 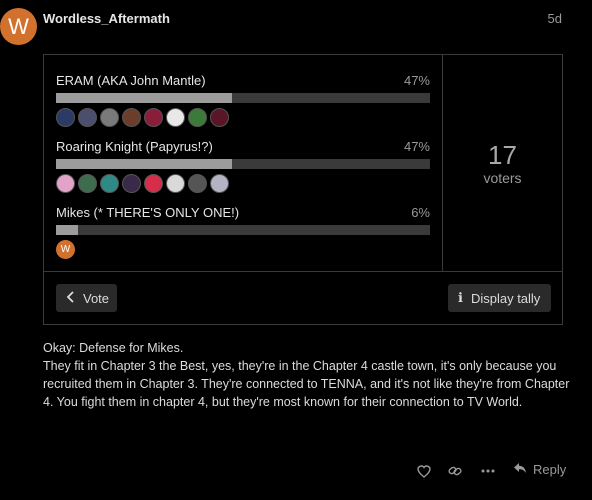 What do you see at coordinates (505, 298) in the screenshot?
I see `display-tally-label: Display tally` at bounding box center [505, 298].